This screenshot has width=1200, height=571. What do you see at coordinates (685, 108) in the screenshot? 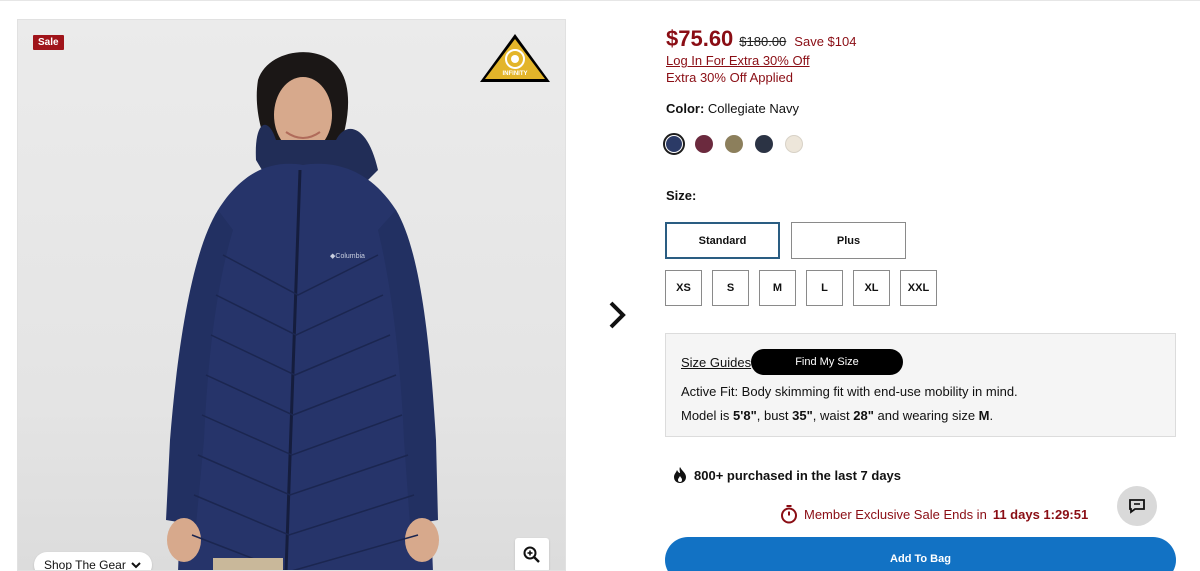
I see `color-label-title: Color:` at bounding box center [685, 108].